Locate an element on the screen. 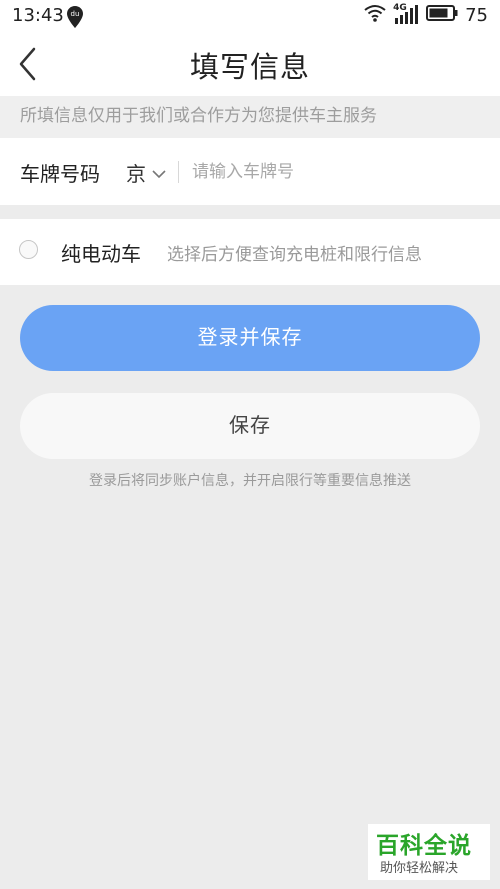 This screenshot has height=889, width=500. page-title: 填写信息 is located at coordinates (249, 67).